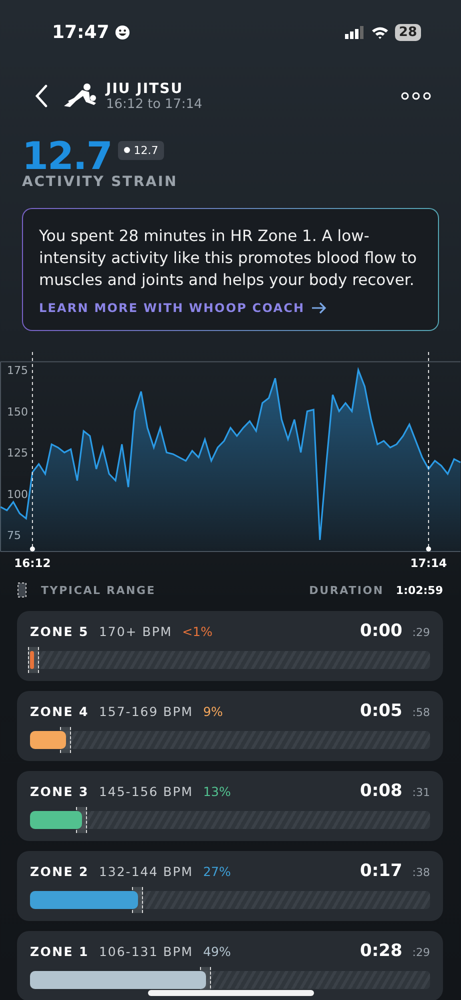  I want to click on smiley-icon, so click(122, 32).